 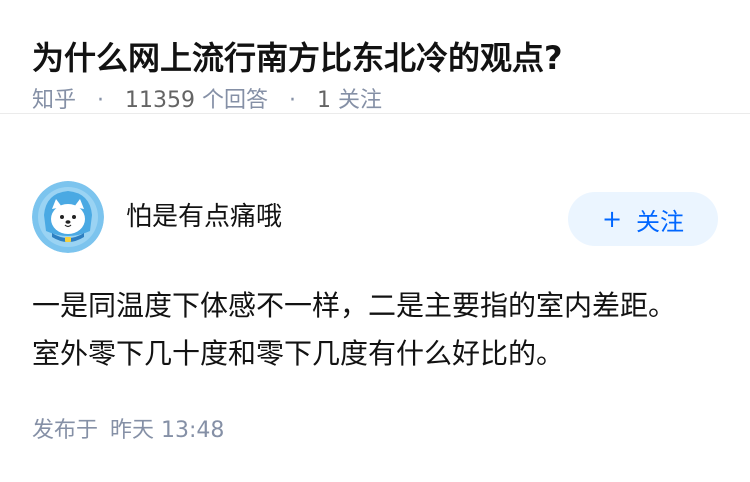 I want to click on publish-time: 发布于 昨天 13:48, so click(x=128, y=431).